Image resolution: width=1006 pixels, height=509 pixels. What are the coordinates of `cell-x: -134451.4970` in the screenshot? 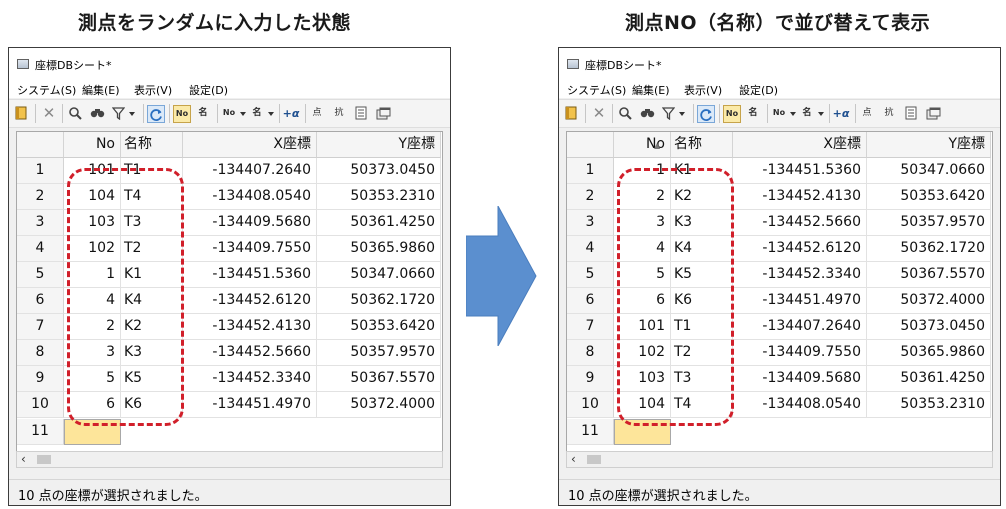 It's located at (800, 301).